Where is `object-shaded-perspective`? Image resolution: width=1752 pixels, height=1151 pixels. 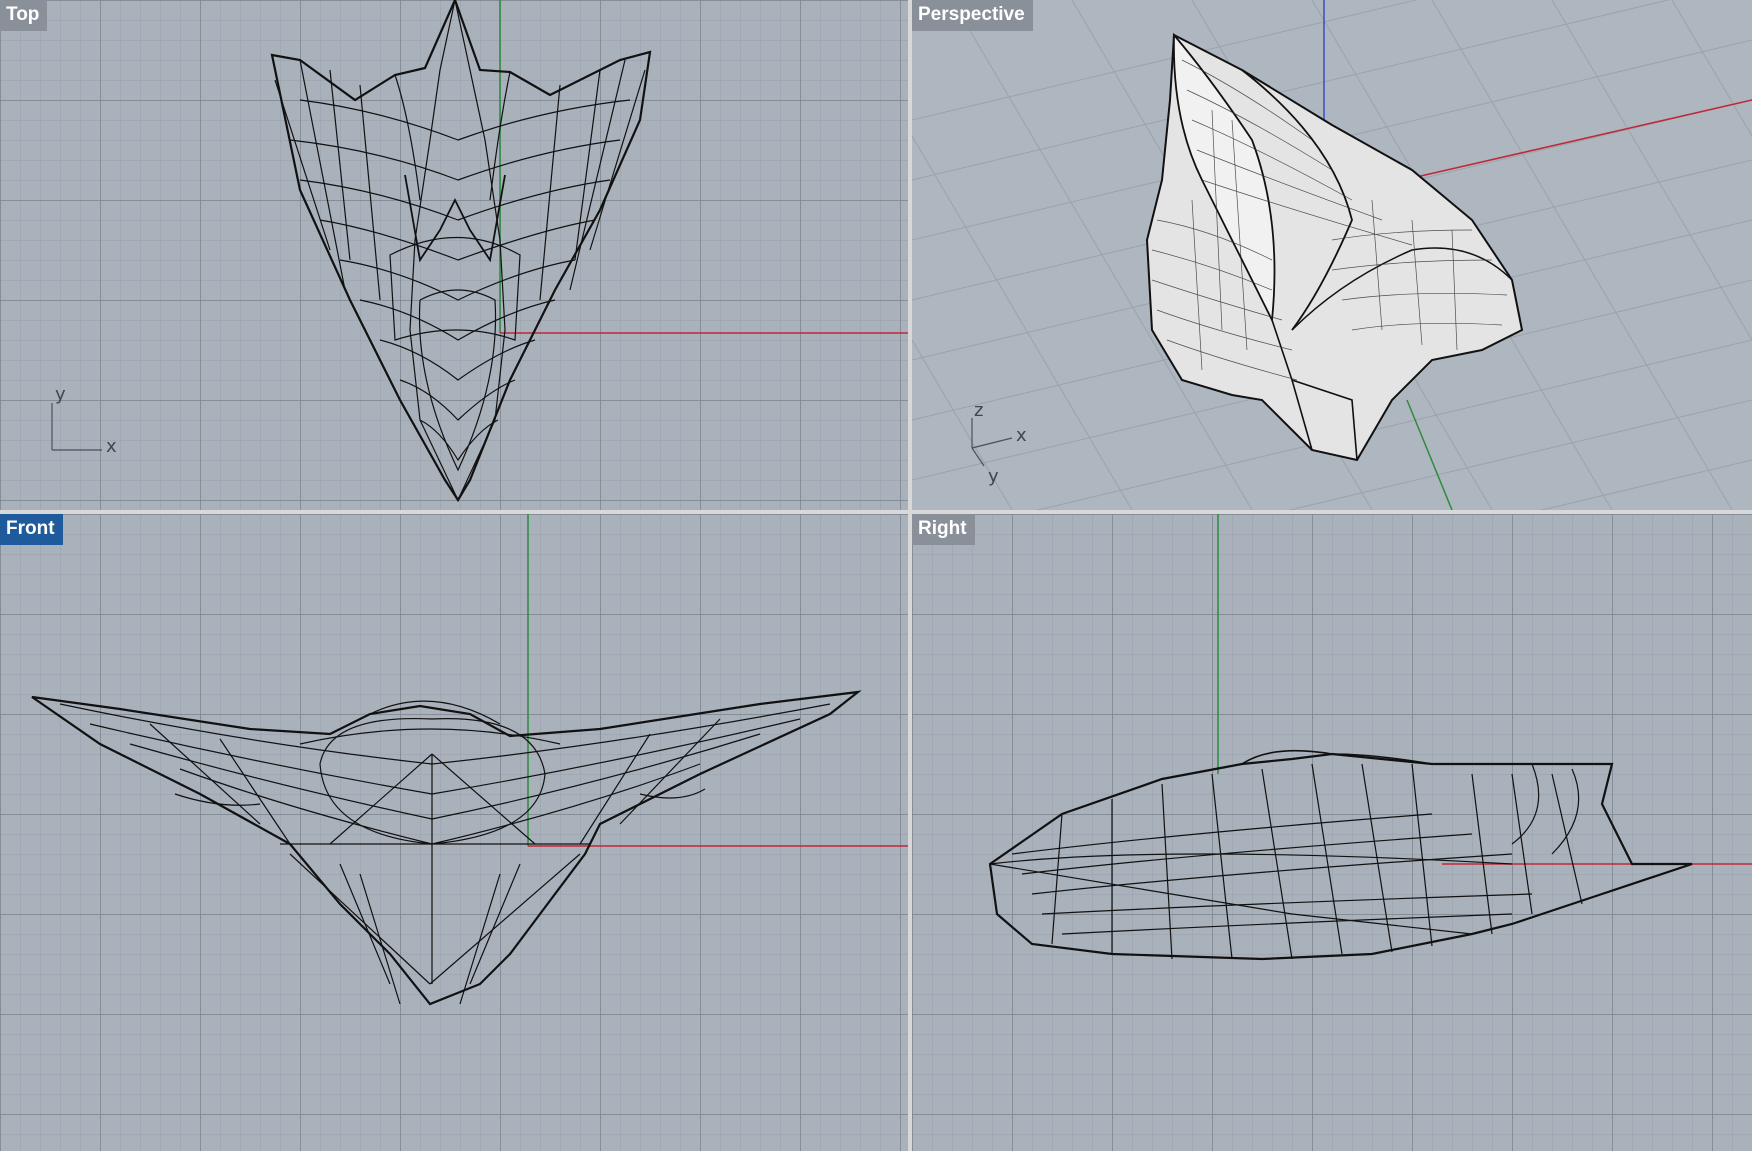 object-shaded-perspective is located at coordinates (1334, 247).